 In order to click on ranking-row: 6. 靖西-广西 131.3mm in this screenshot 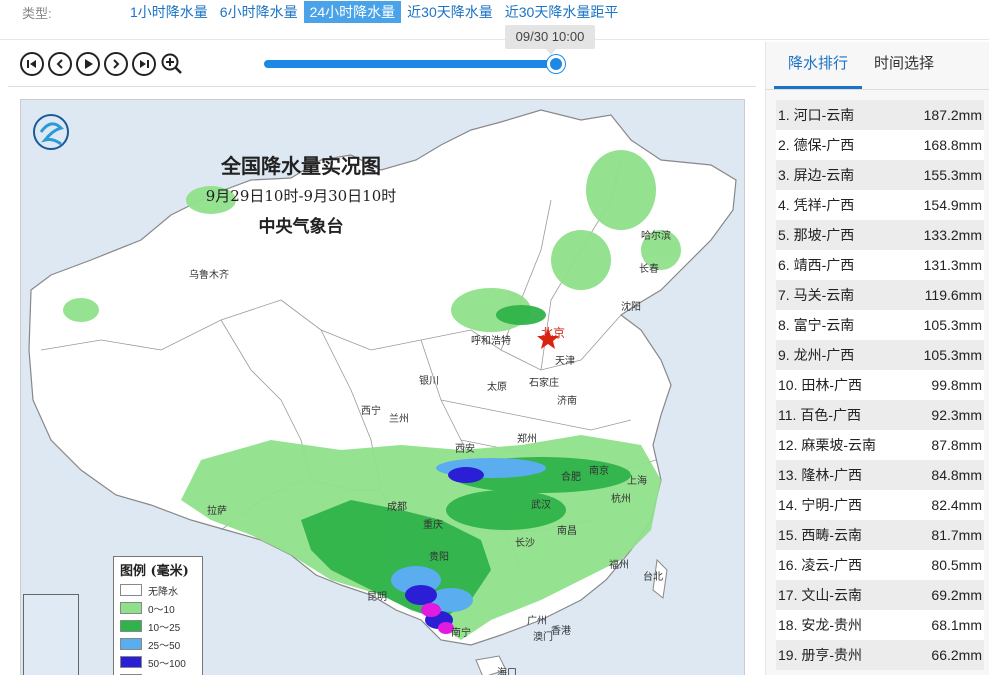, I will do `click(880, 265)`.